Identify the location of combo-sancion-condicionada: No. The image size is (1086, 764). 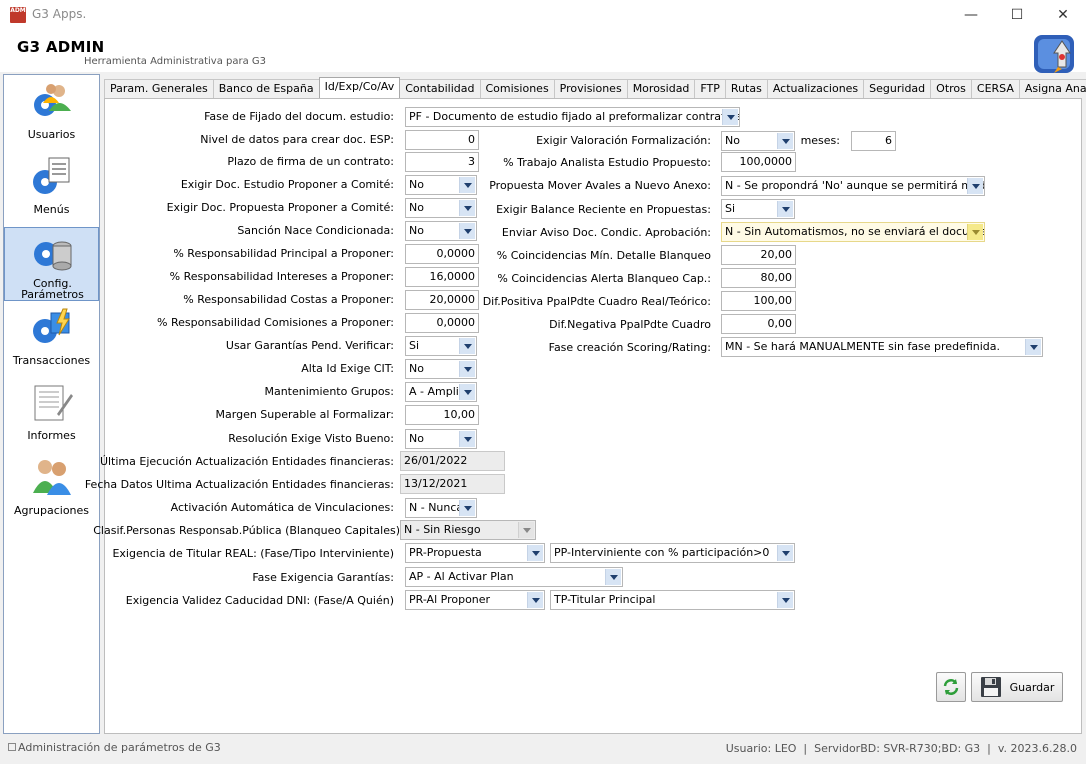
(441, 231).